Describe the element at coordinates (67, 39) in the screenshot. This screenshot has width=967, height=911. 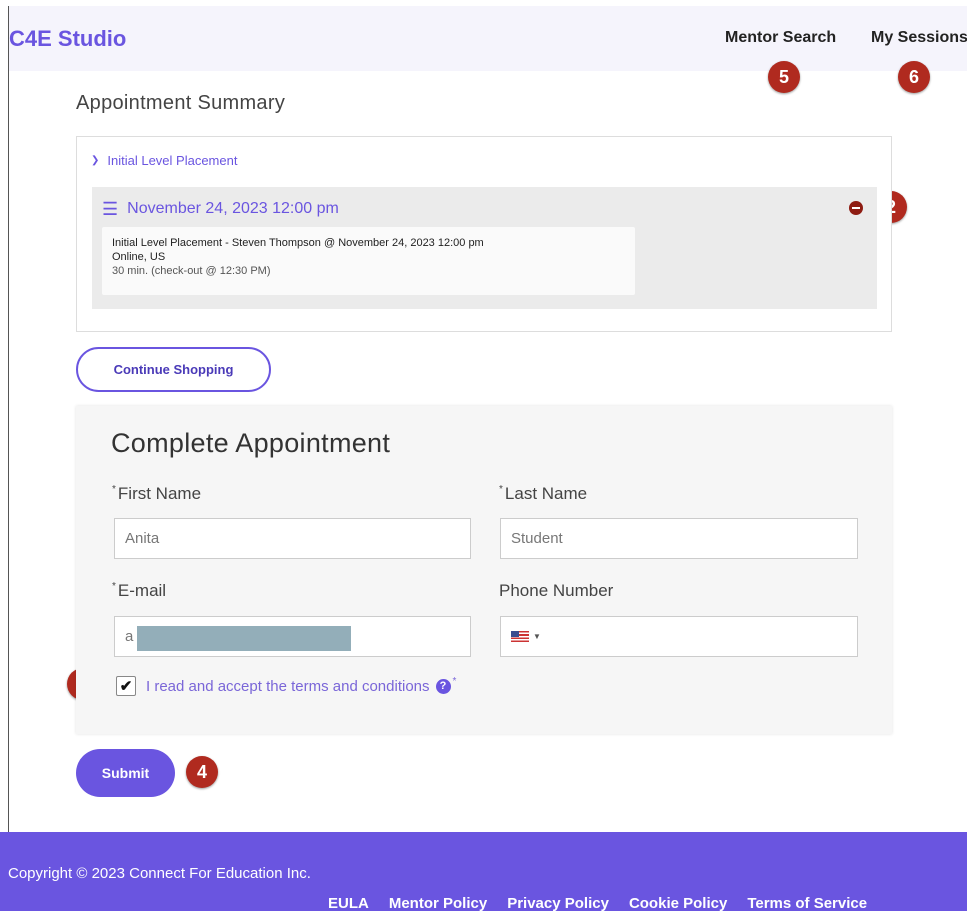
I see `brand-logo: C4E Studio` at that location.